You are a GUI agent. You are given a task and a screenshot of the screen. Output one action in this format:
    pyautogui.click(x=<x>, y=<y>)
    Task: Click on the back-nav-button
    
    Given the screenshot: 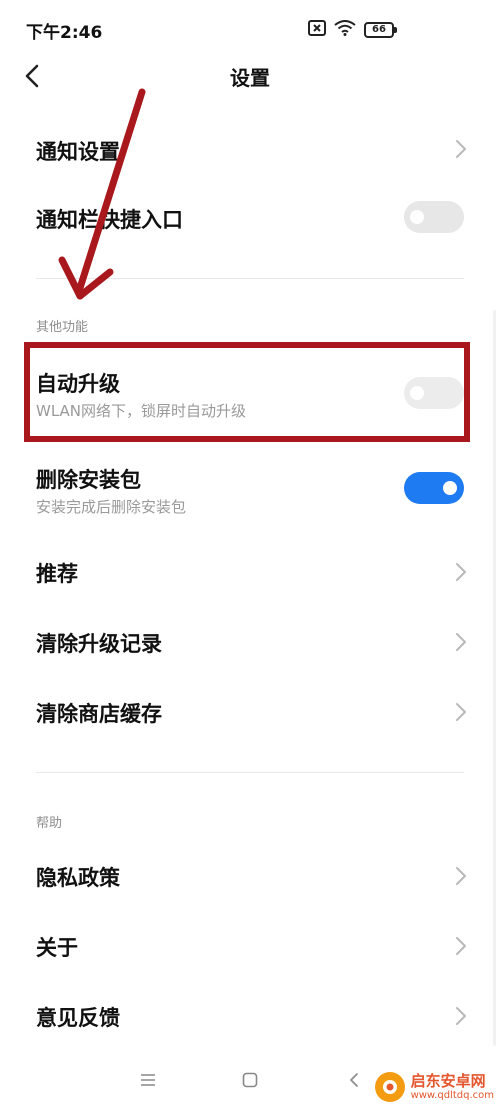 What is the action you would take?
    pyautogui.click(x=354, y=1080)
    